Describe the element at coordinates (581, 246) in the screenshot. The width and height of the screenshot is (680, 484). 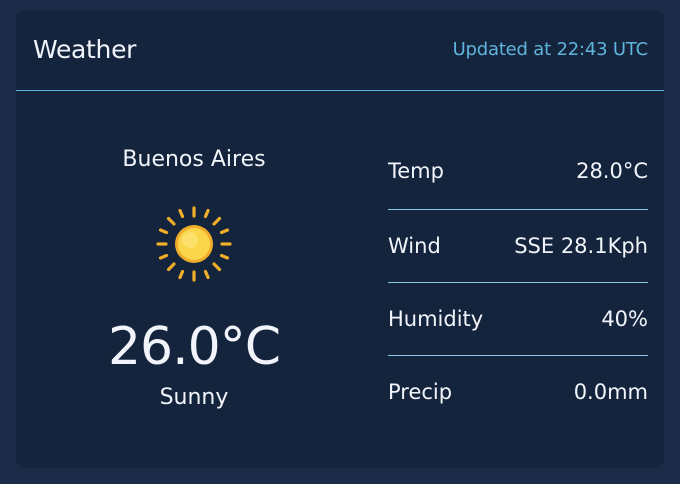
I see `detail-value: SSE 28.1Kph` at that location.